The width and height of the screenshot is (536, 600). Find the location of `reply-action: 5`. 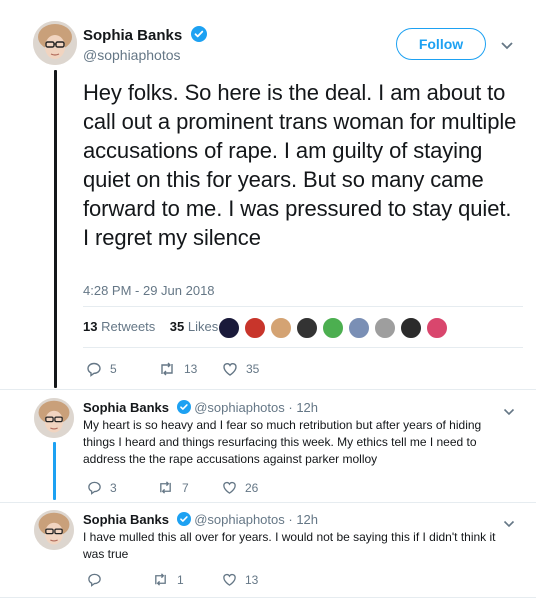

reply-action: 5 is located at coordinates (101, 369).